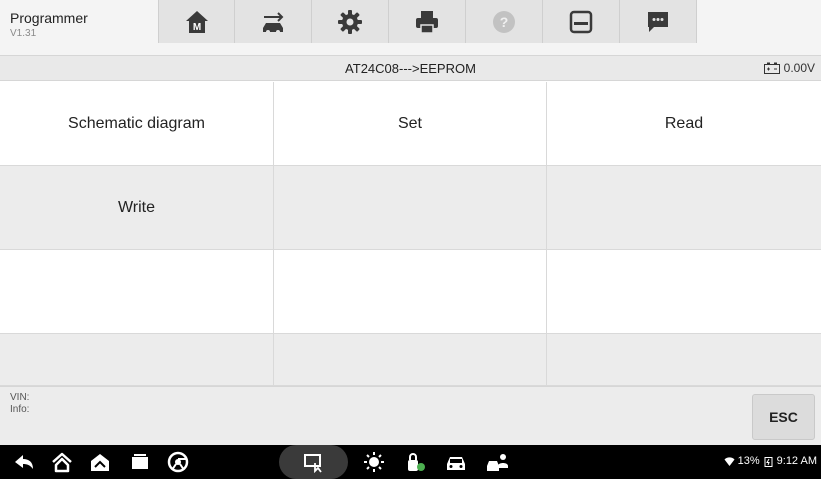 This screenshot has height=479, width=821. I want to click on autel-home-button, so click(100, 462).